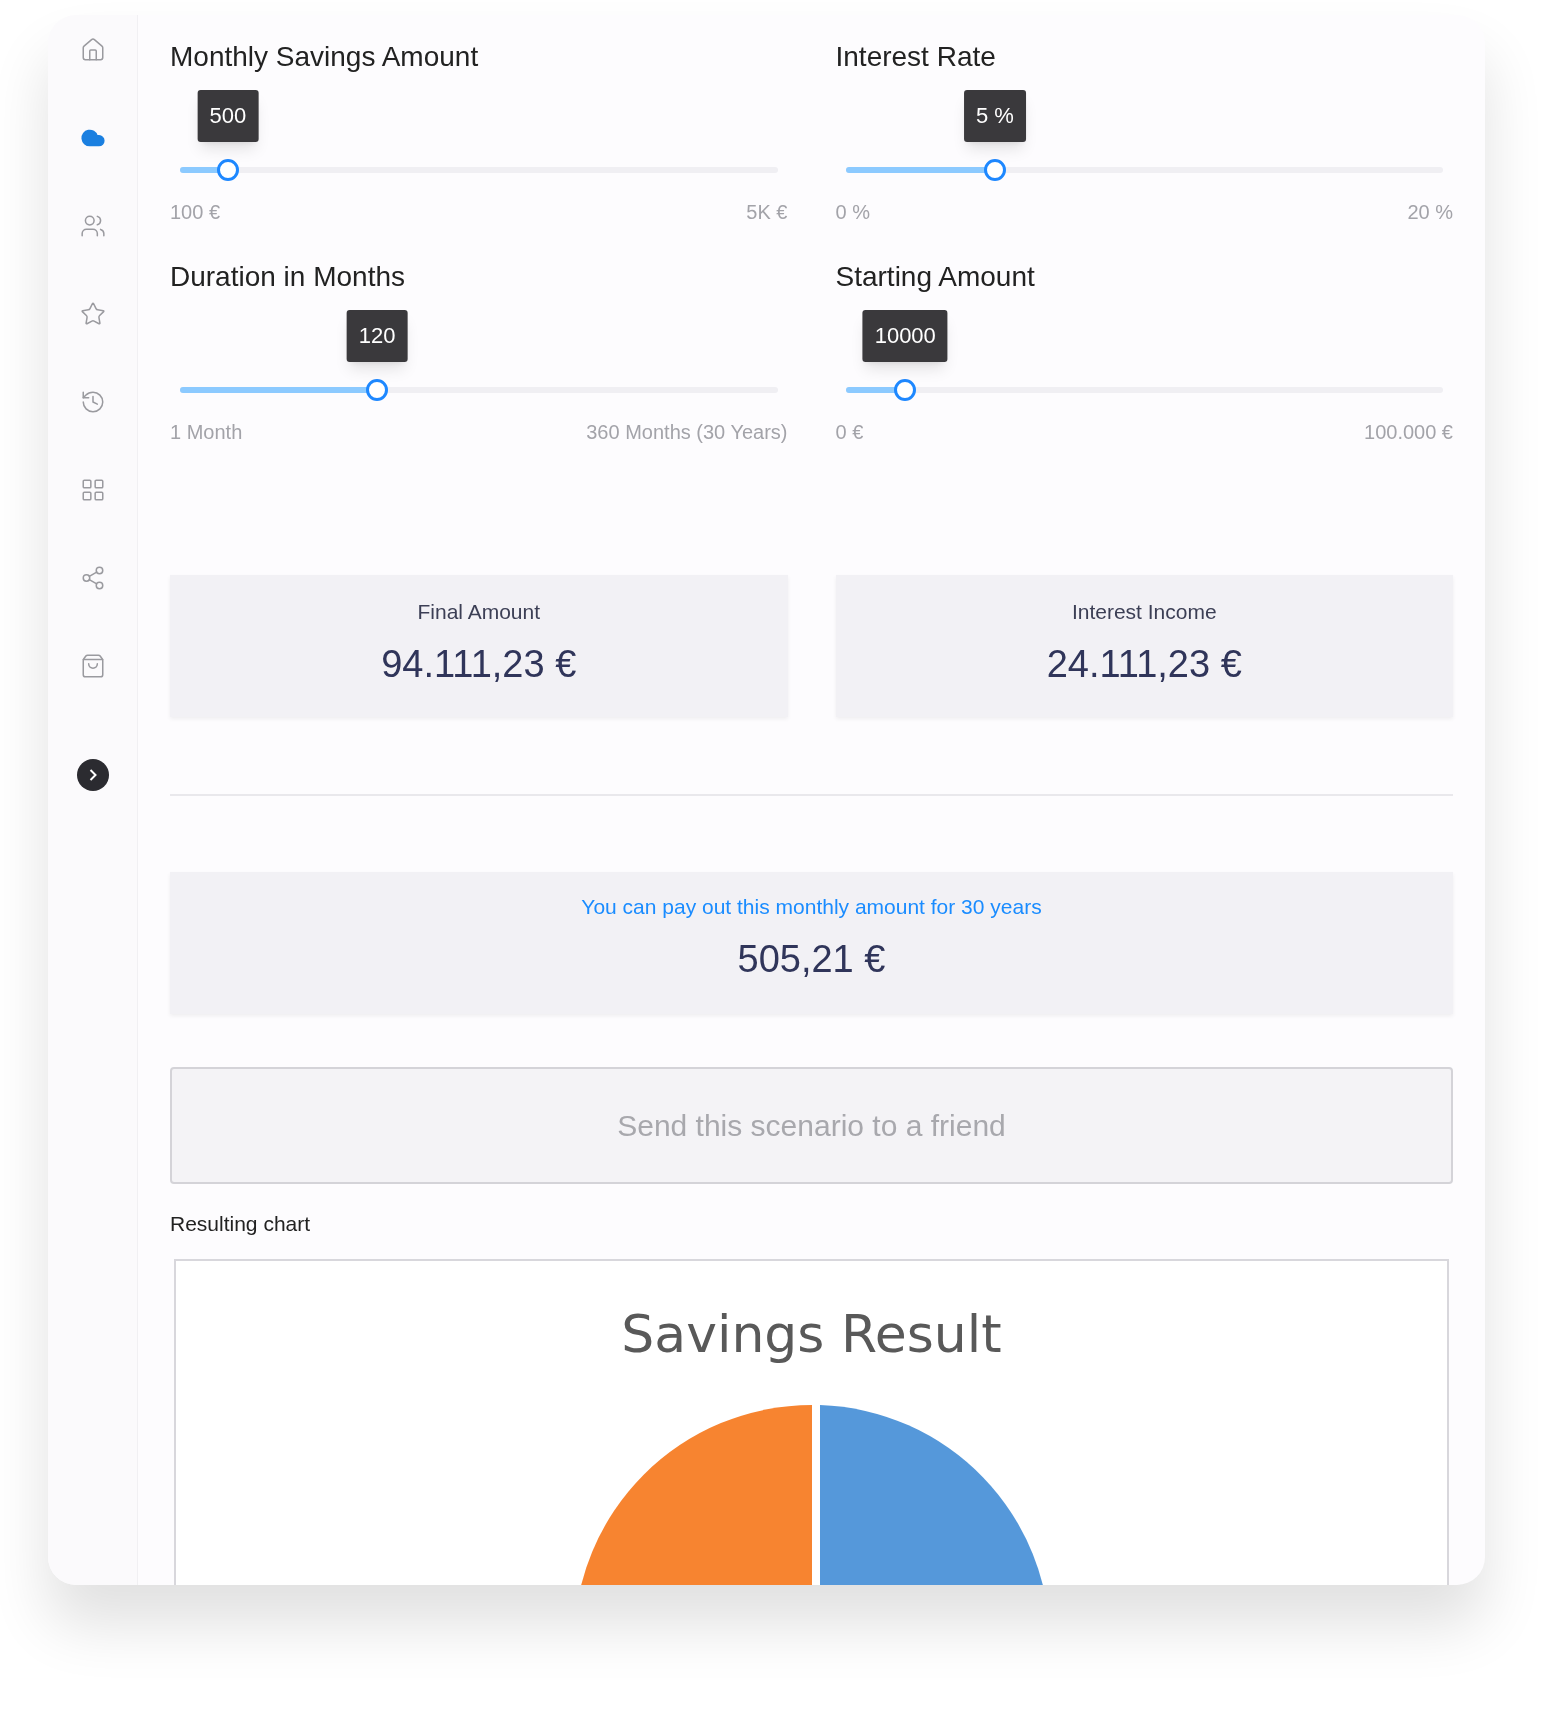  I want to click on result-label: Interest Income, so click(1144, 612).